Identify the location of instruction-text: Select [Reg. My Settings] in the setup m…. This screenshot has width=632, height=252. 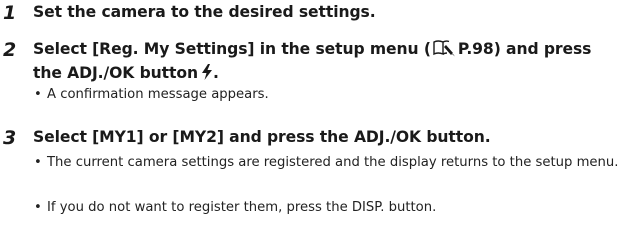
(232, 49).